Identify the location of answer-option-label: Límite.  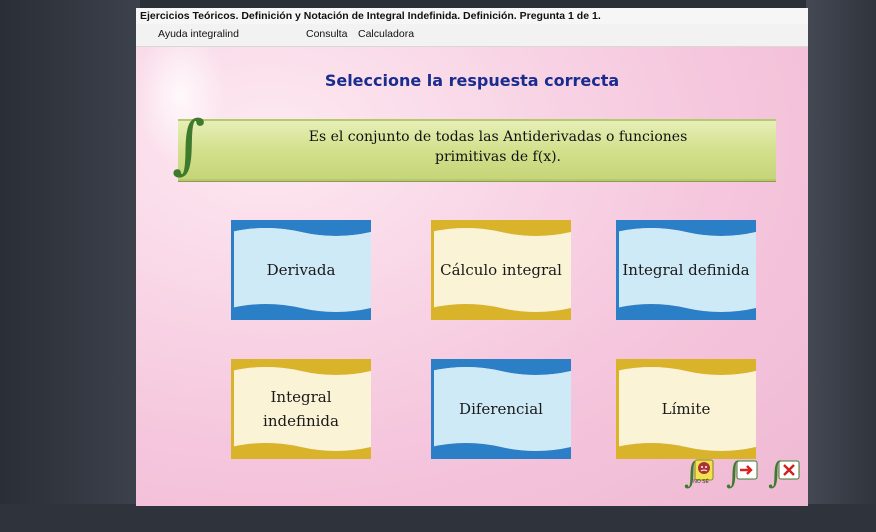
(686, 409).